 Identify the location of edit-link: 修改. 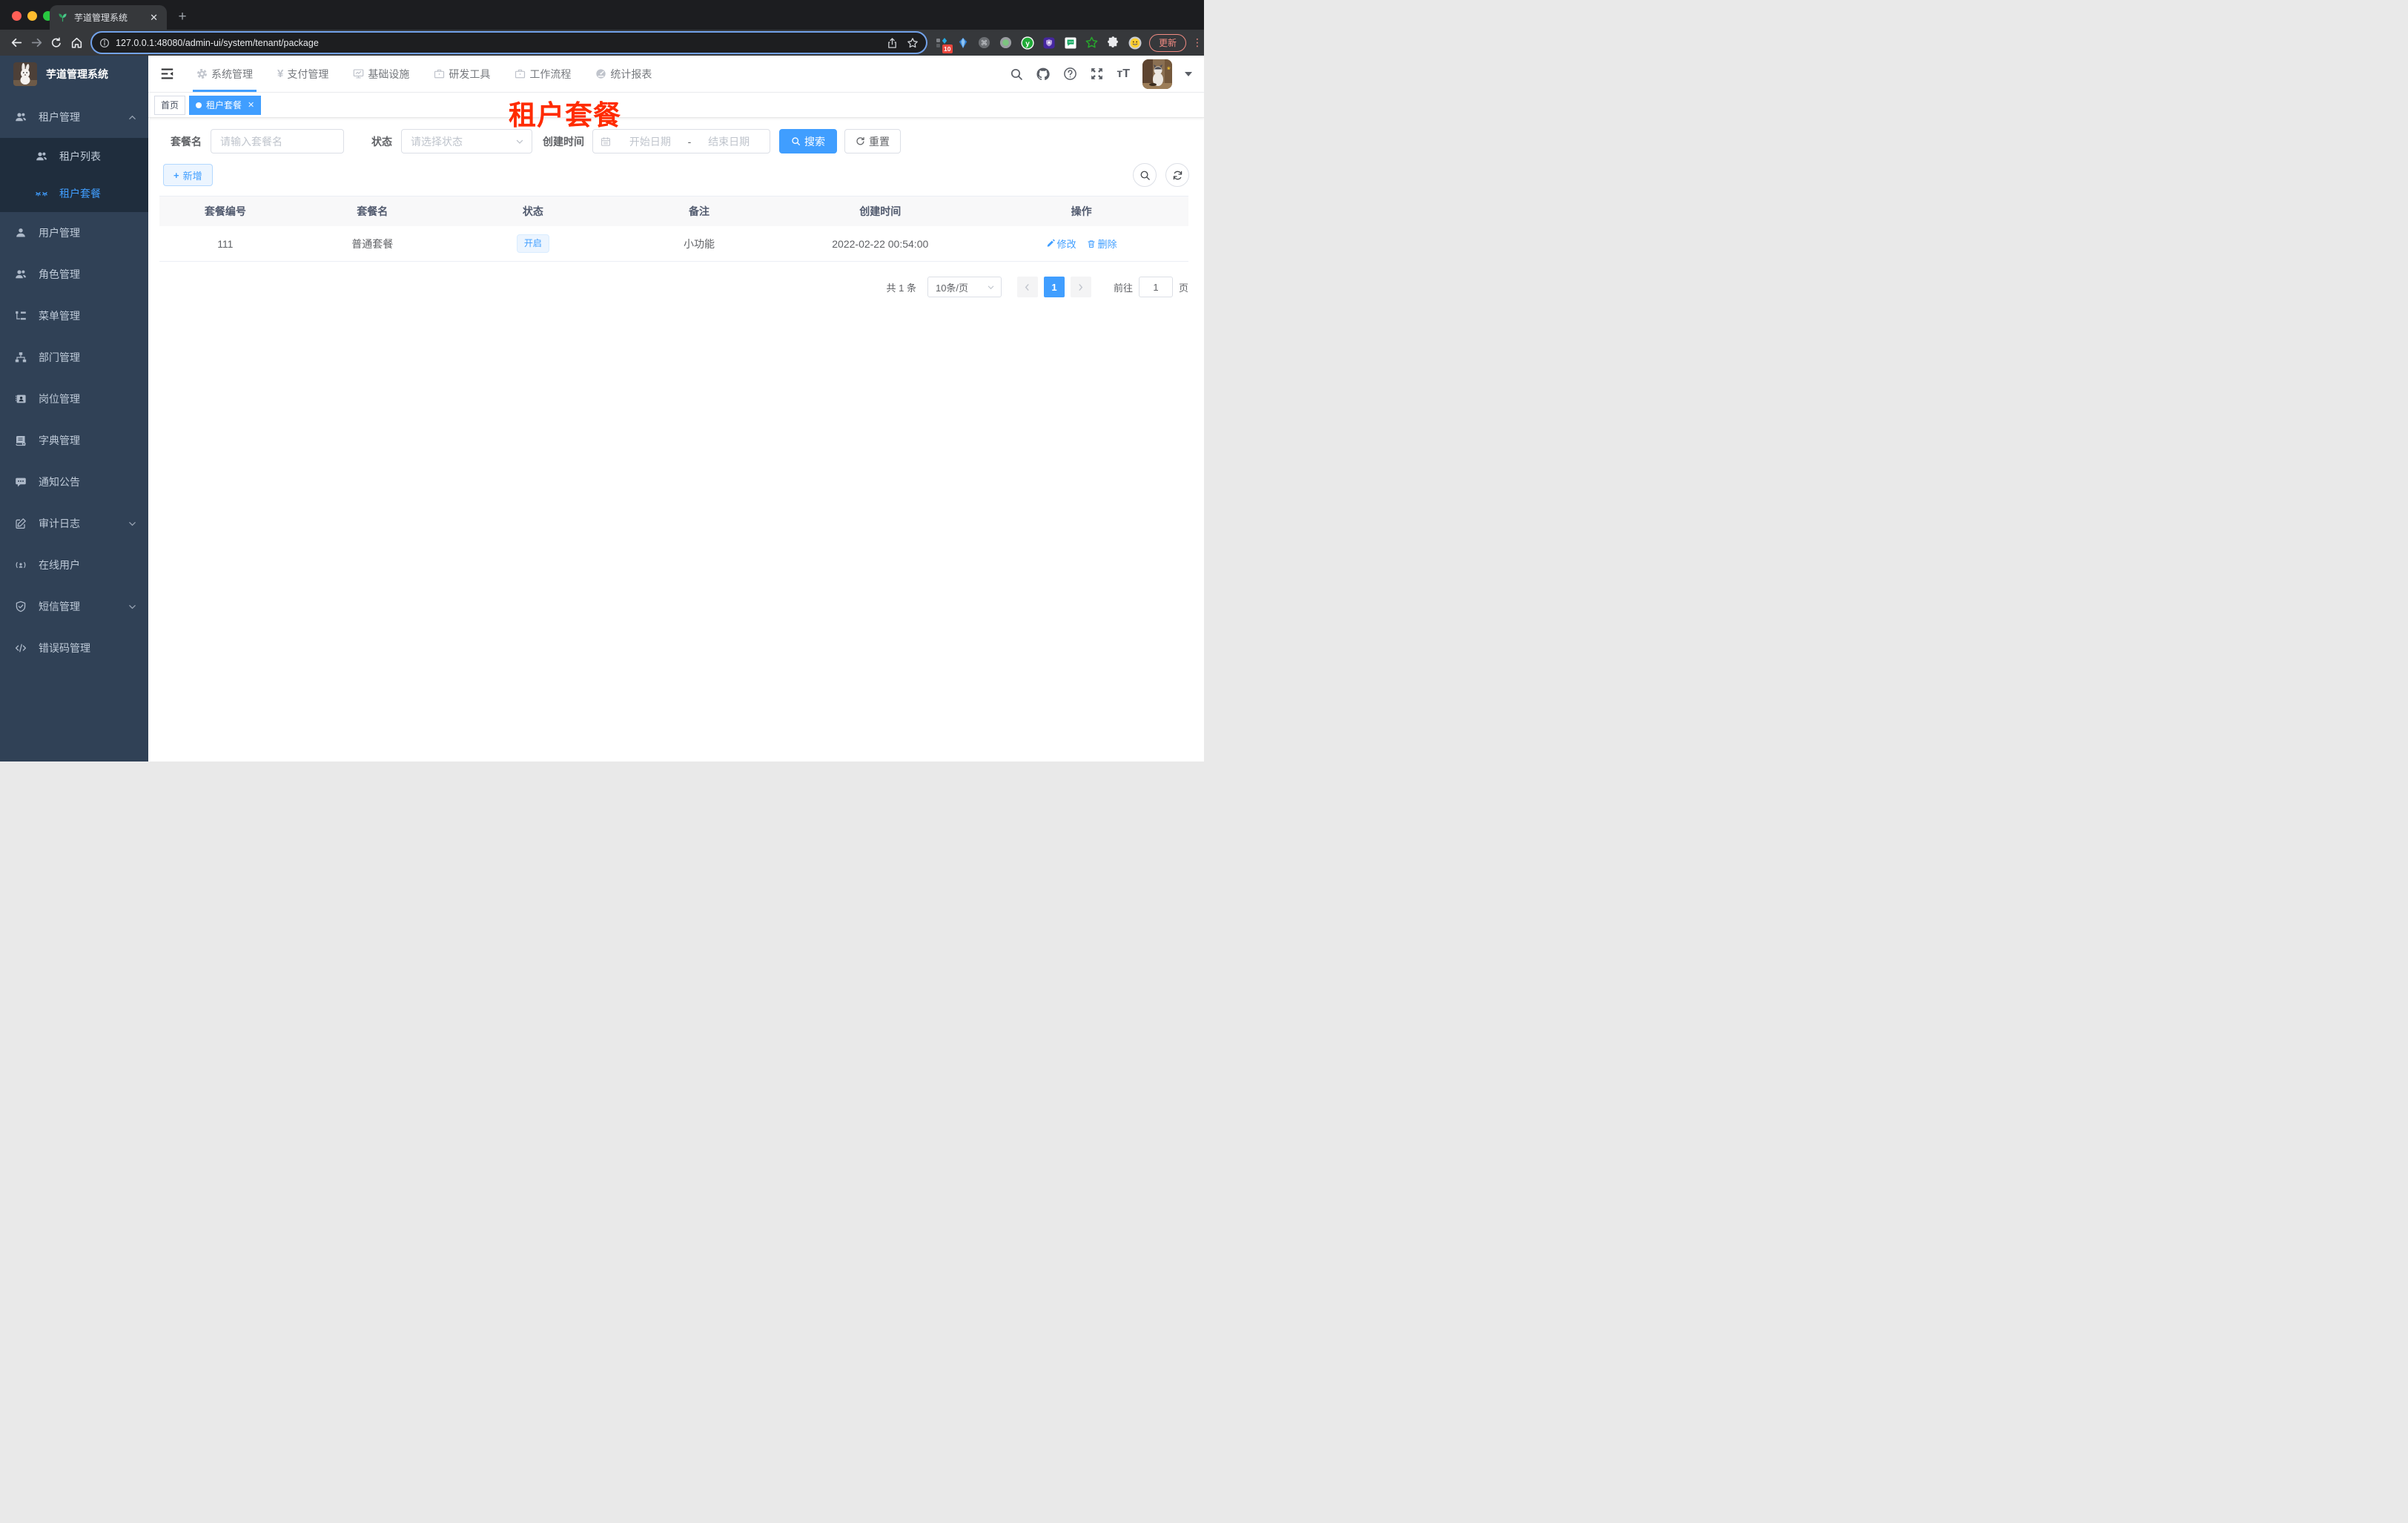
(1061, 244).